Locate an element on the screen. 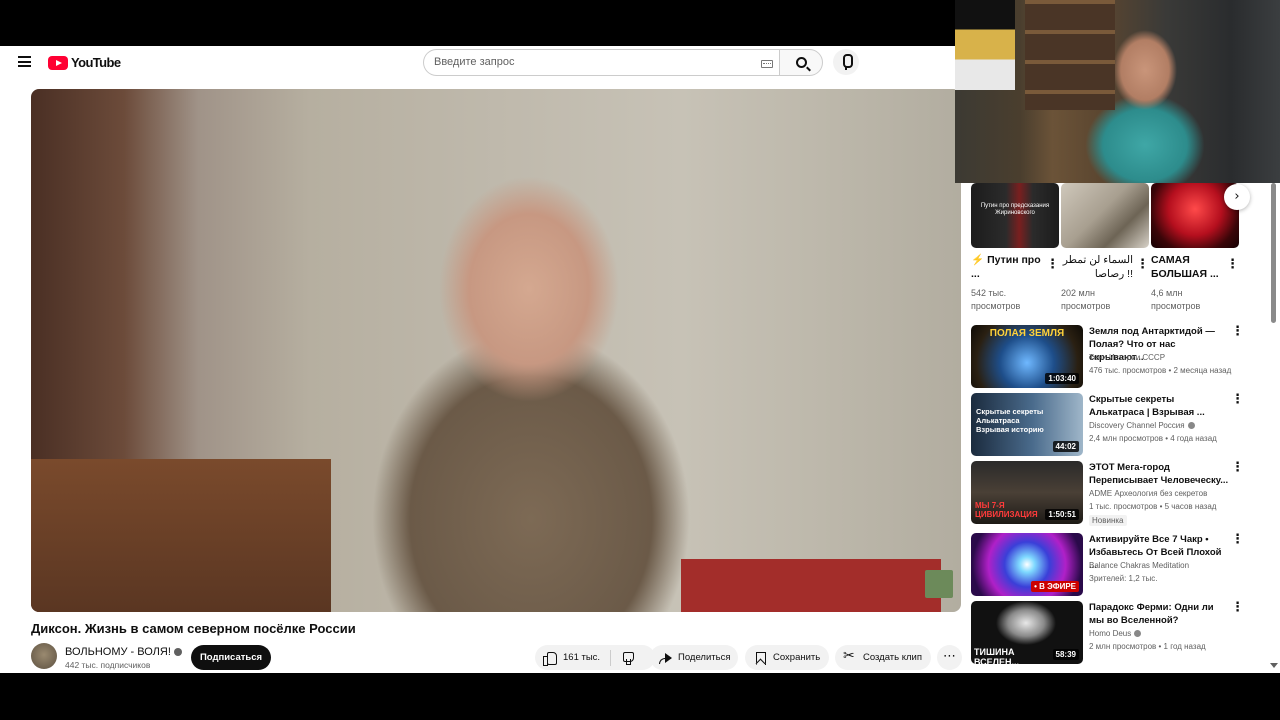 This screenshot has width=1280, height=720. scrollbar-thumb is located at coordinates (1273, 253).